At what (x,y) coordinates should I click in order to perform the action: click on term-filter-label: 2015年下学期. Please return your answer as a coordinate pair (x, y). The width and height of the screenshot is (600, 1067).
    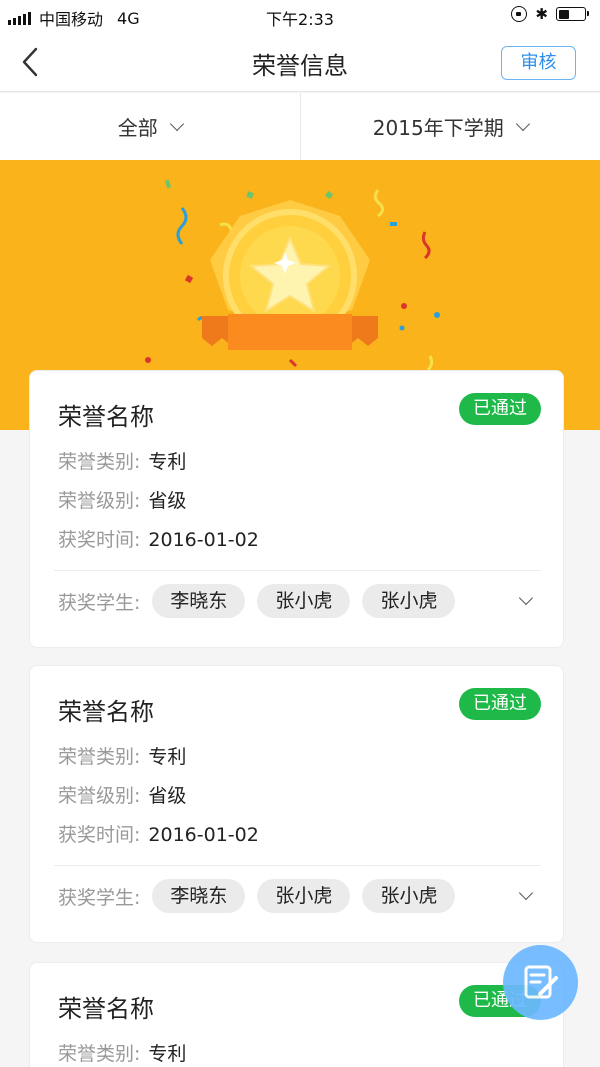
    Looking at the image, I should click on (438, 128).